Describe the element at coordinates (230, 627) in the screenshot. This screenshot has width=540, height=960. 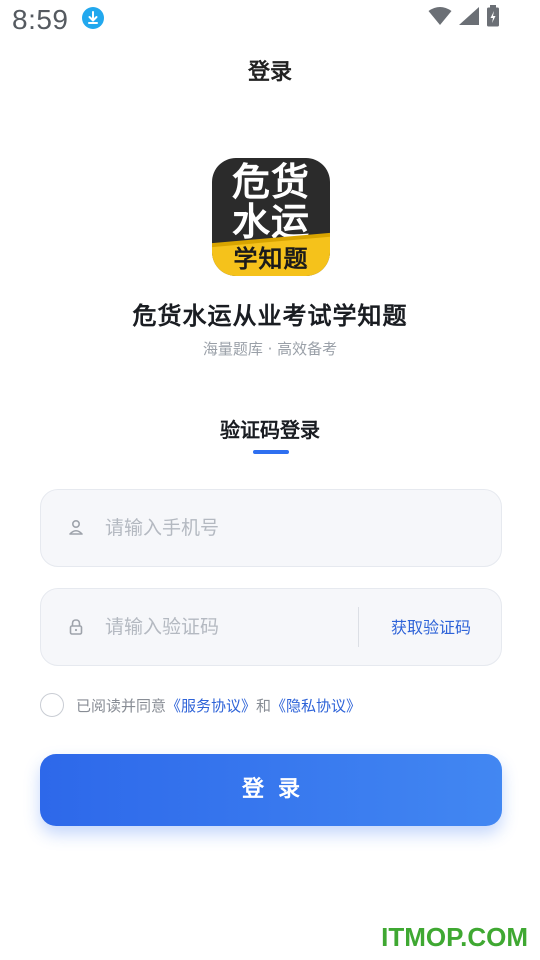
I see `verification-code-input` at that location.